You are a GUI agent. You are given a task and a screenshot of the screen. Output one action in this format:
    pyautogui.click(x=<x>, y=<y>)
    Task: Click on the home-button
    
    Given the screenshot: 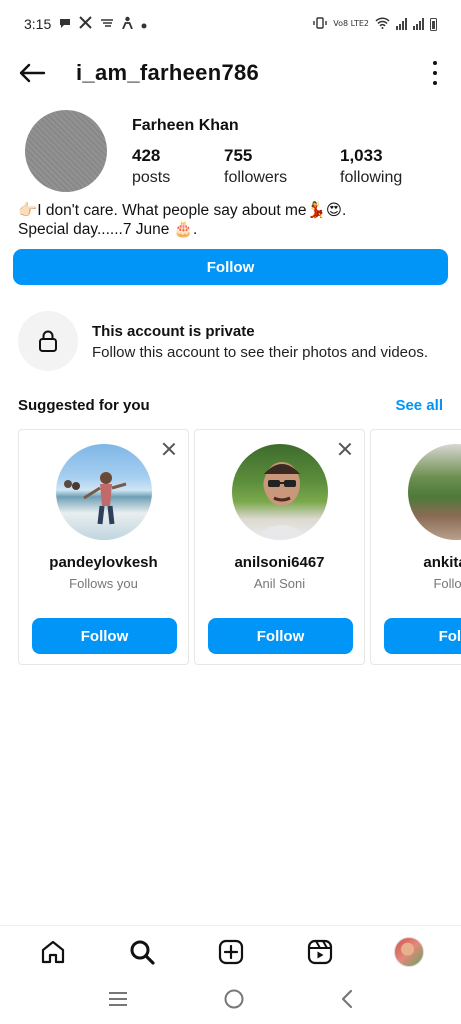 What is the action you would take?
    pyautogui.click(x=234, y=1001)
    